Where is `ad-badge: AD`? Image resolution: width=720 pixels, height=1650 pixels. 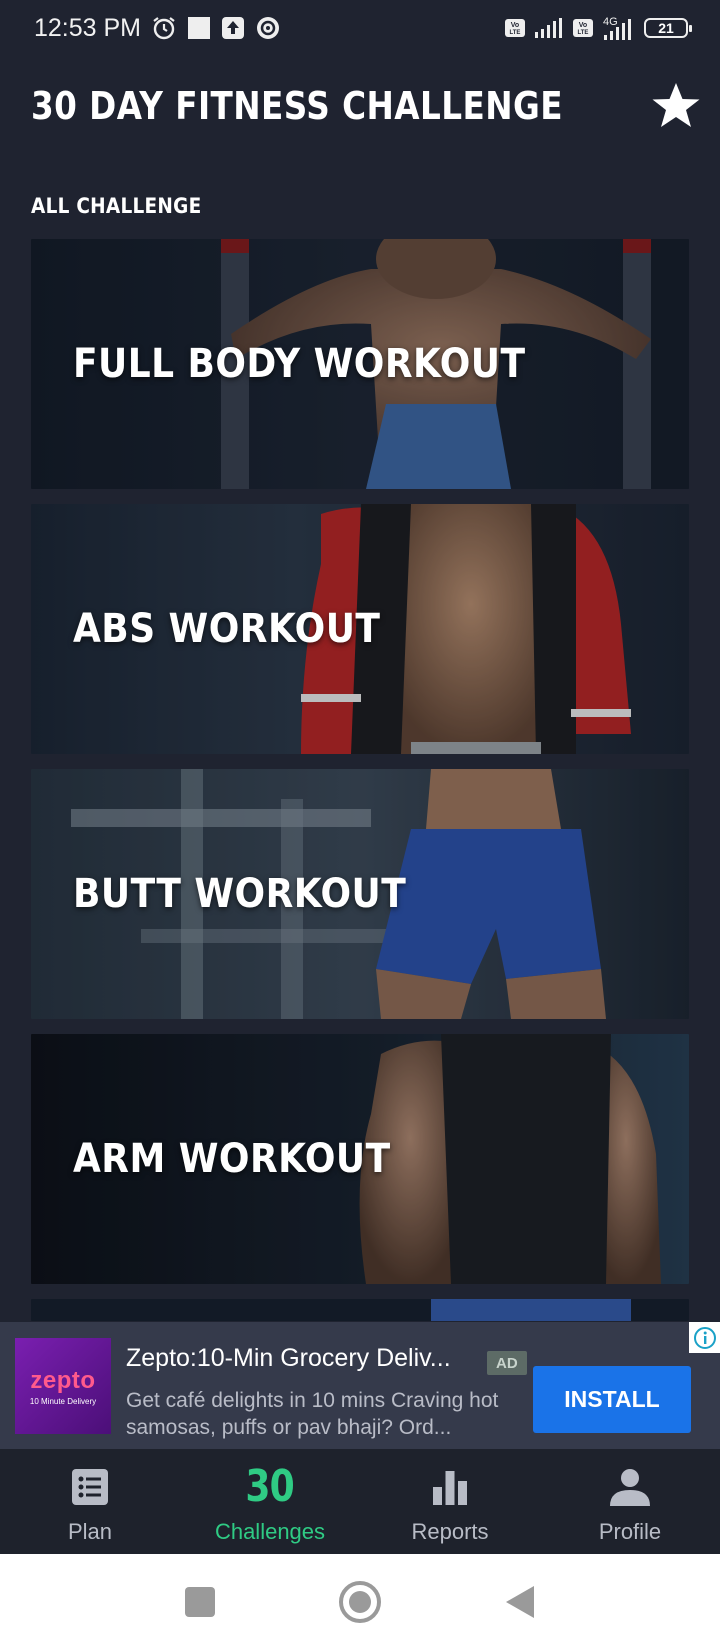 ad-badge: AD is located at coordinates (507, 1363).